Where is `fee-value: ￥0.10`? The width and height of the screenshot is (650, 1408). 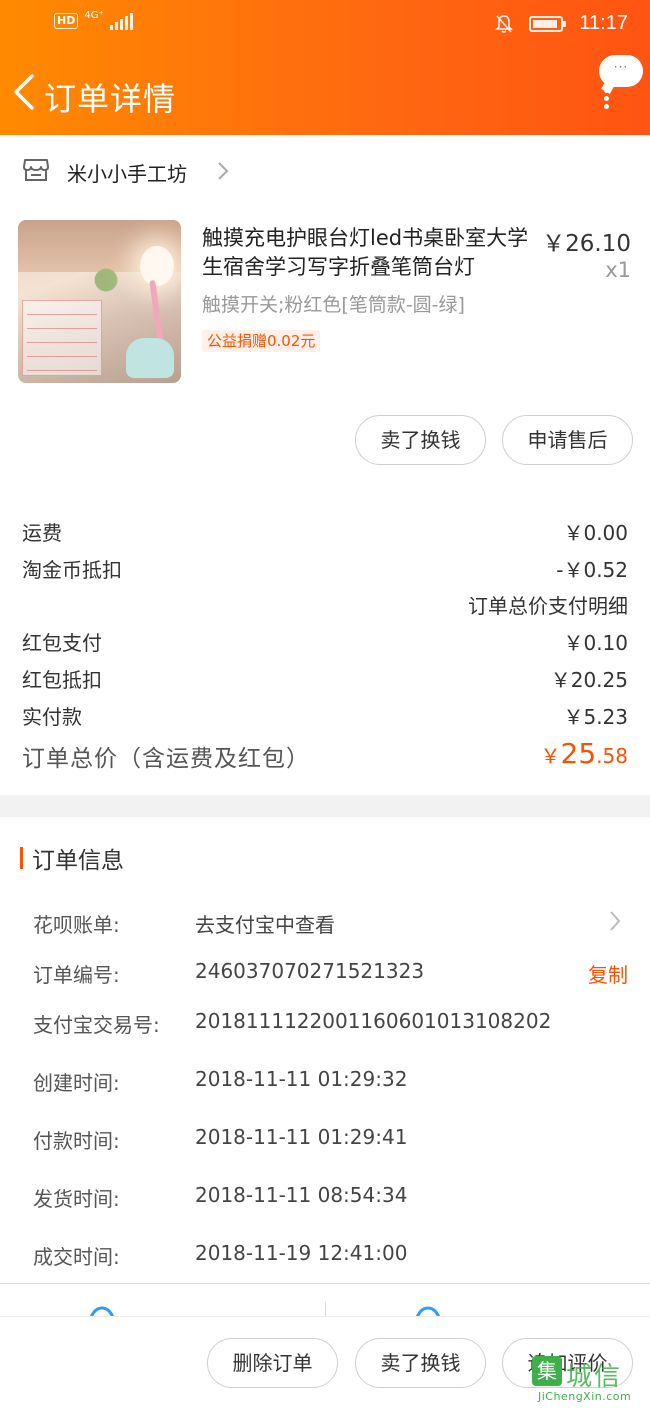
fee-value: ￥0.10 is located at coordinates (595, 643).